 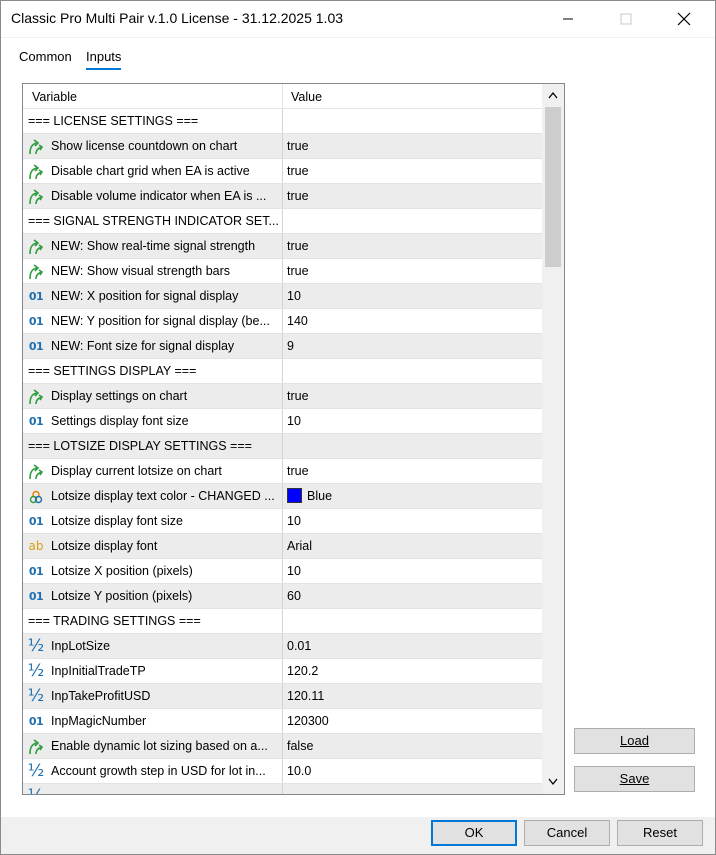 What do you see at coordinates (122, 571) in the screenshot?
I see `variable-label: Lotsize X position (pixels)` at bounding box center [122, 571].